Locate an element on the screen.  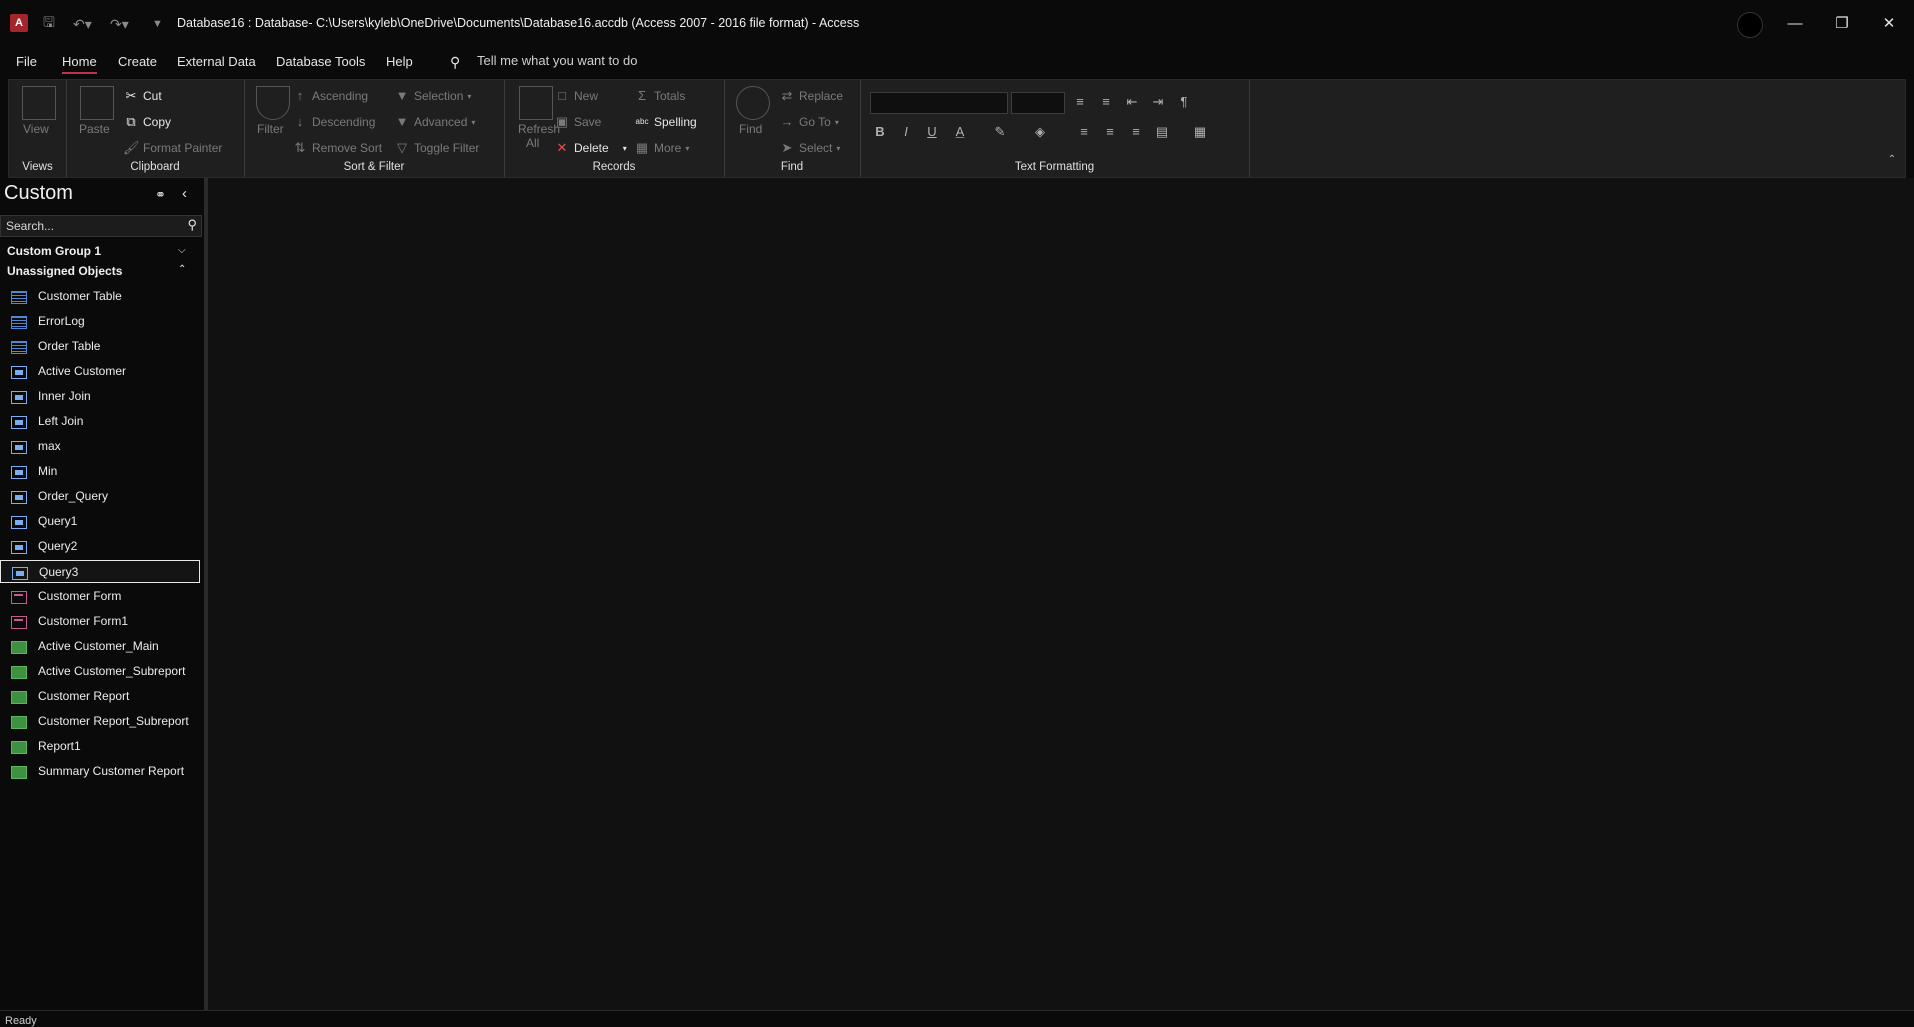
save-record-button: ▣ Save is located at coordinates (578, 122).